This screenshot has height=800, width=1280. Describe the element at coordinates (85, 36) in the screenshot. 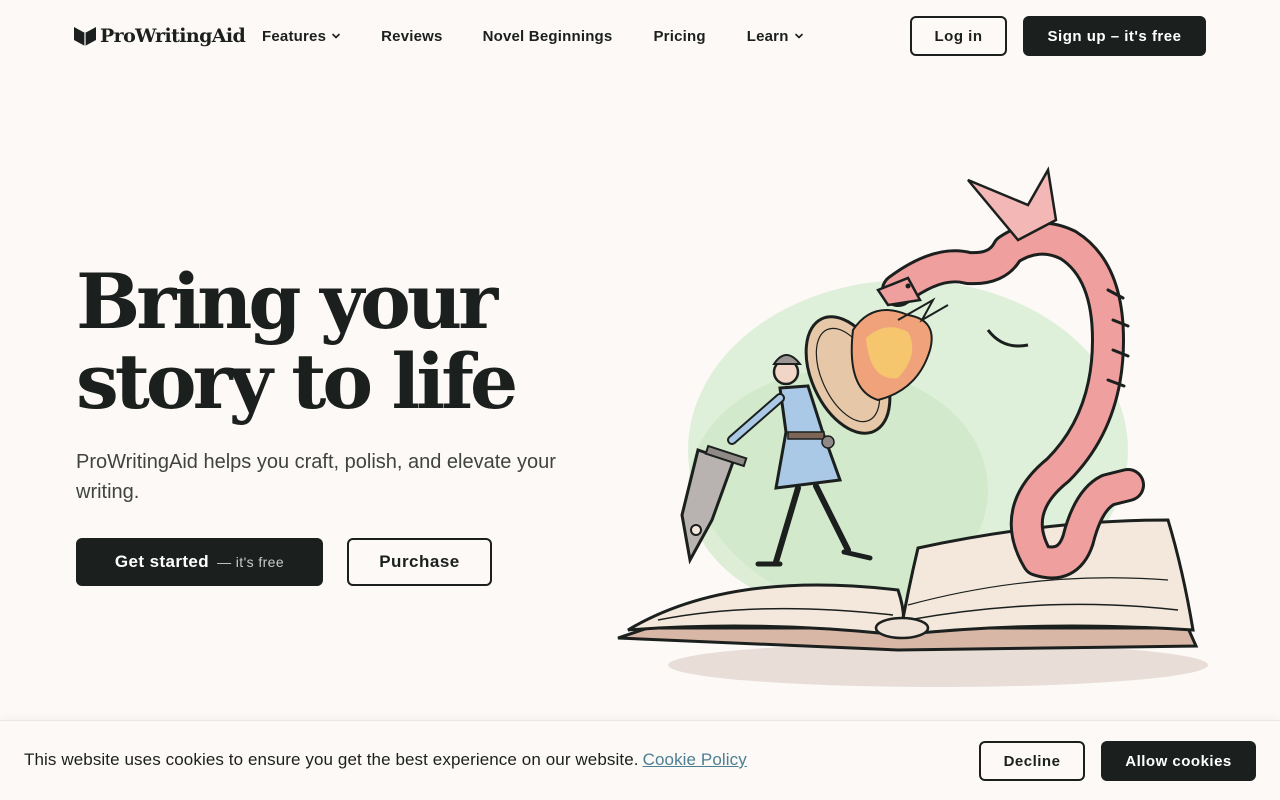

I see `open-book-logo-icon` at that location.